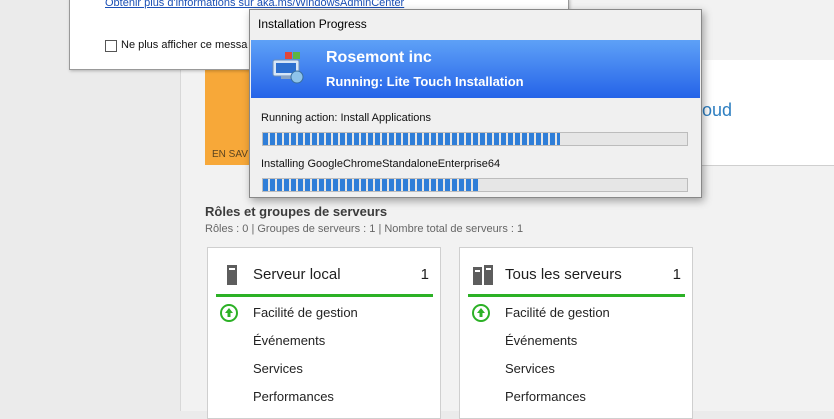 This screenshot has width=834, height=419. Describe the element at coordinates (288, 69) in the screenshot. I see `installer-icon` at that location.